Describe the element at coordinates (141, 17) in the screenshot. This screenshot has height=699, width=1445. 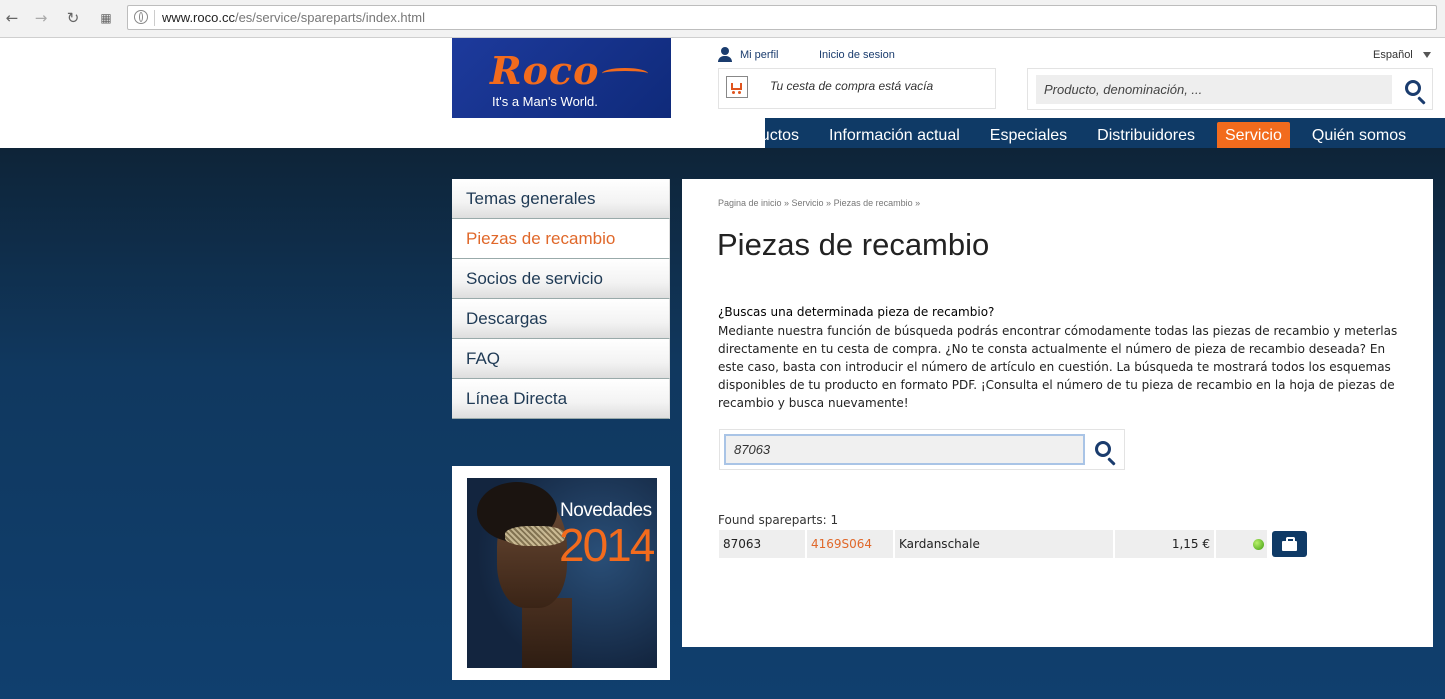
I see `globe-icon` at that location.